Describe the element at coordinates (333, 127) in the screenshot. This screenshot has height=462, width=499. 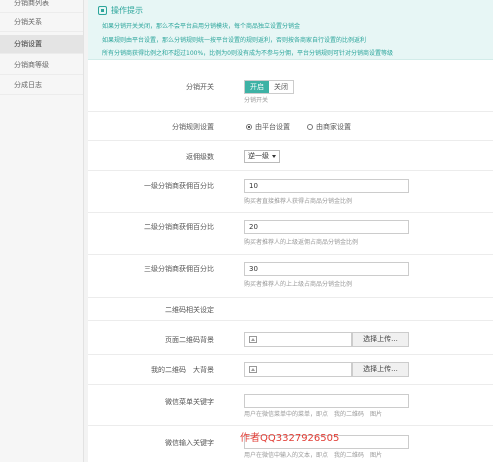
I see `rule-merchant-label: 由商家设置` at that location.